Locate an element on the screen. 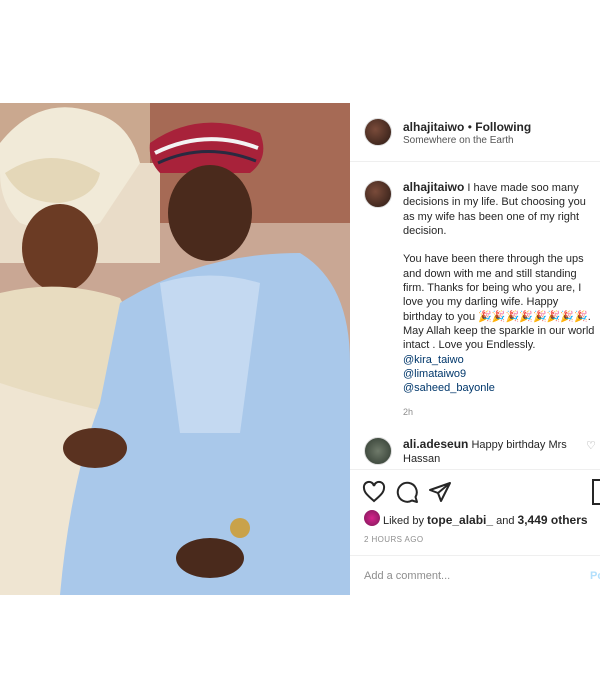  caption-avatar is located at coordinates (378, 194).